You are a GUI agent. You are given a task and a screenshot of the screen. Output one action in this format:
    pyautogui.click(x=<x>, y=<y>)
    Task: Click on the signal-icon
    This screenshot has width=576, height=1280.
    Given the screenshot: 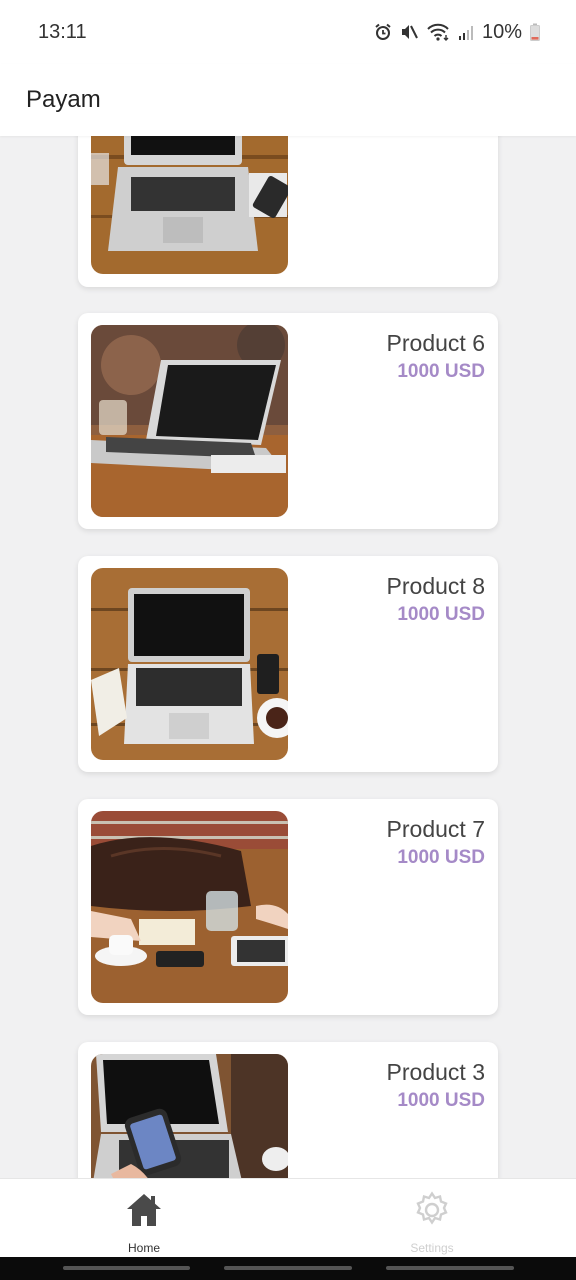 What is the action you would take?
    pyautogui.click(x=466, y=32)
    